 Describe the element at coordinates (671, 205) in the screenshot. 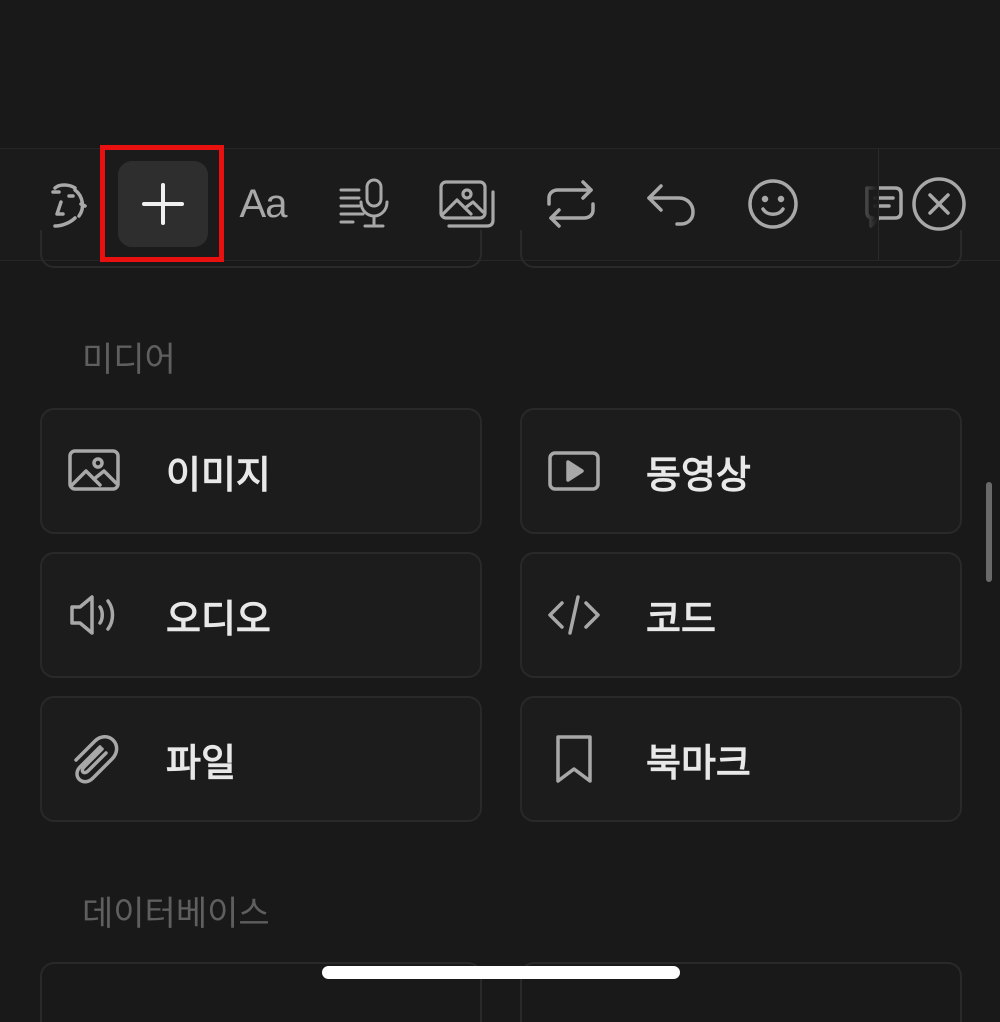

I see `undo-arrow-icon` at that location.